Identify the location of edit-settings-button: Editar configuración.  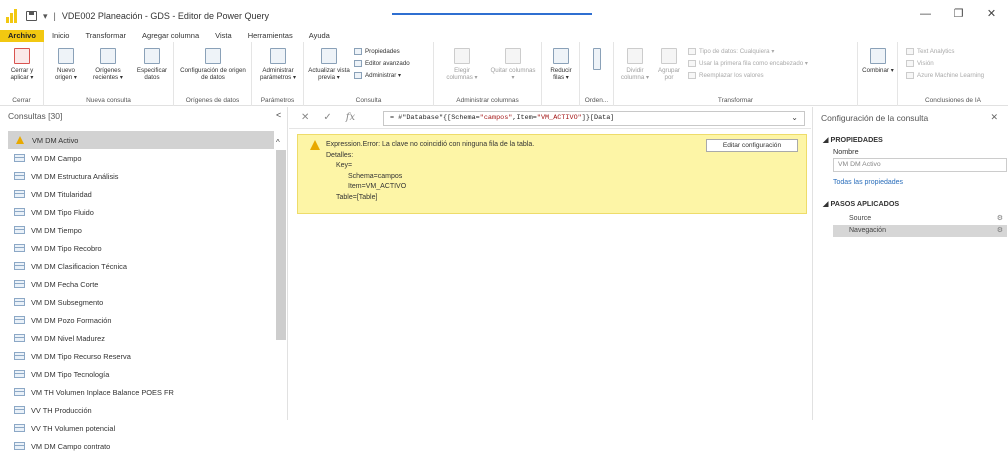
(752, 145).